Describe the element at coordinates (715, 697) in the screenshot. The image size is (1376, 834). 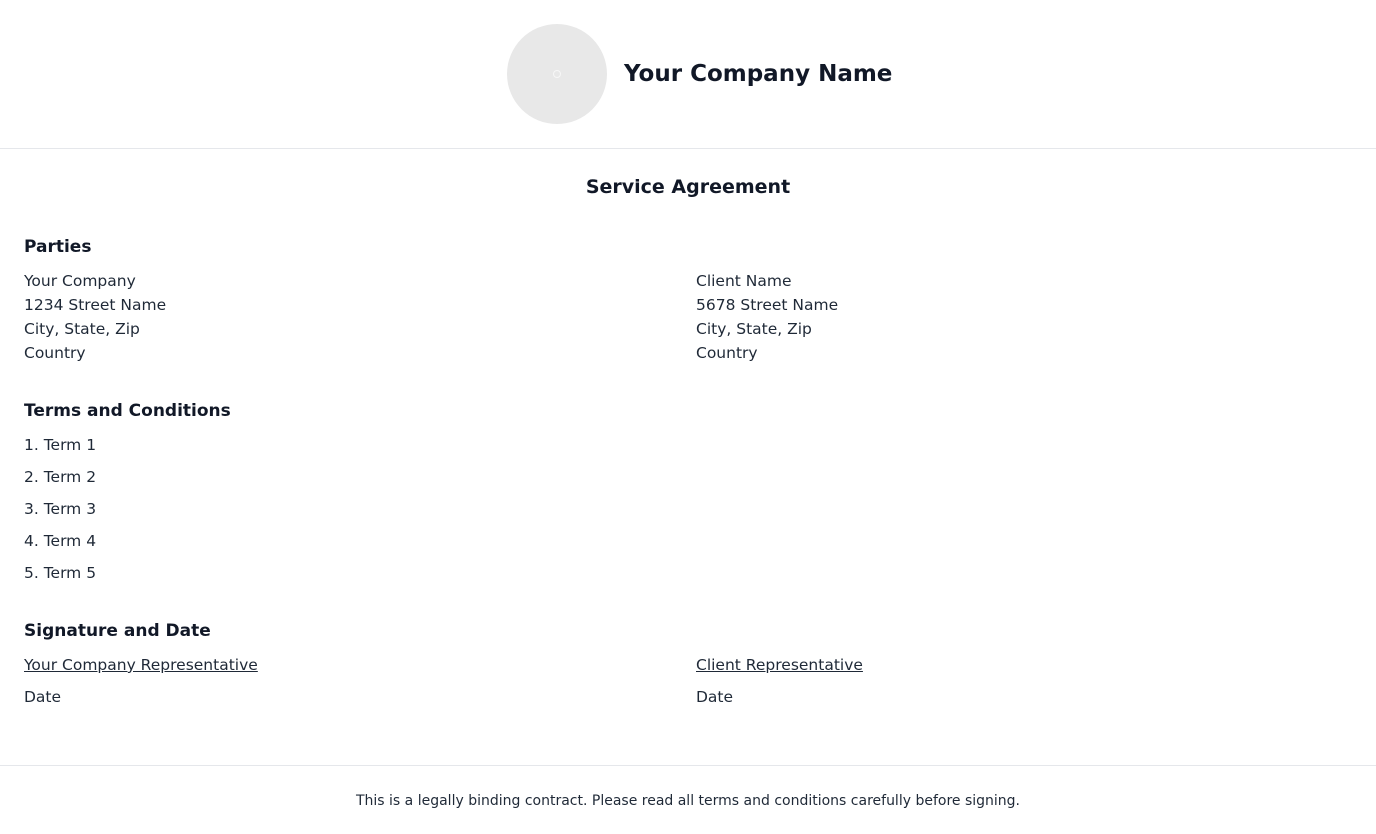
I see `client-signature-date: Date` at that location.